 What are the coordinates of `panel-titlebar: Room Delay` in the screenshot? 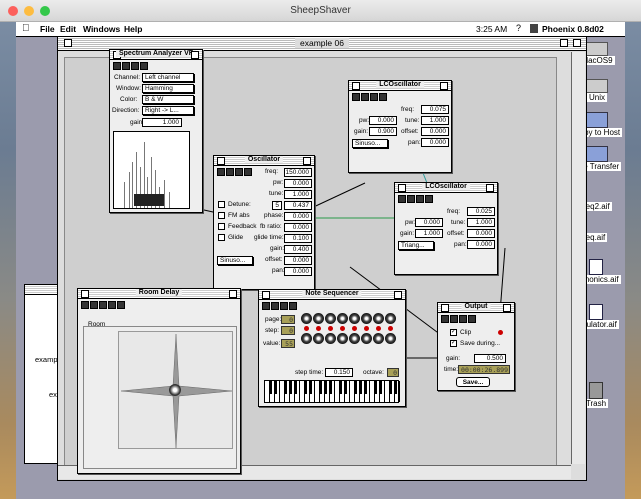 It's located at (159, 294).